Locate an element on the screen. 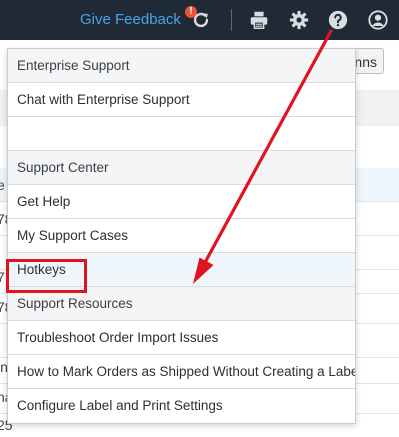 This screenshot has width=399, height=437. refresh-icon is located at coordinates (201, 20).